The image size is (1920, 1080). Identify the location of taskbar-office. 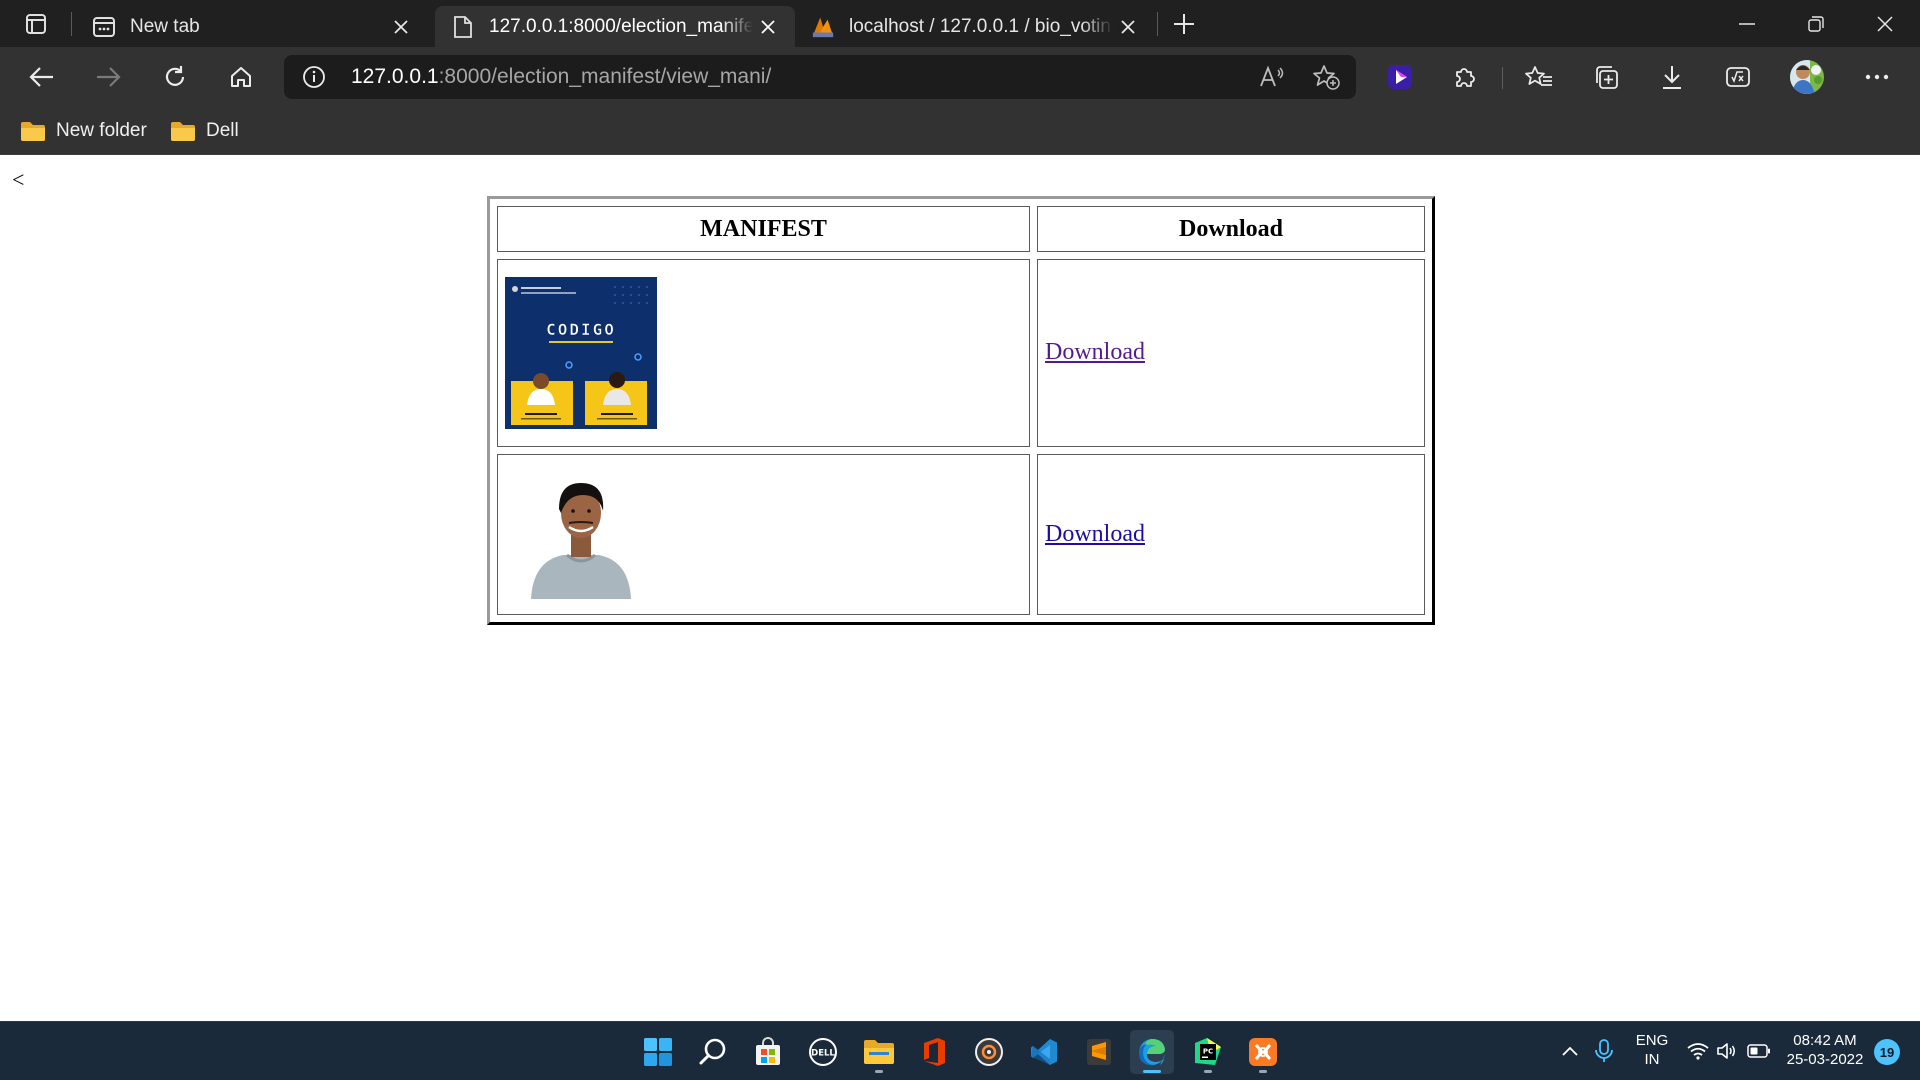
(934, 1052).